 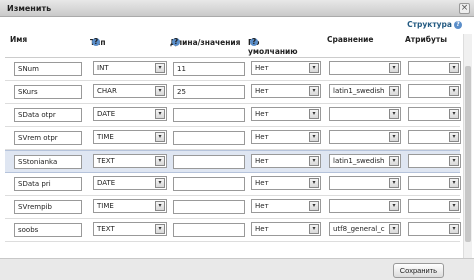 I want to click on structure-link: Структура?, so click(x=434, y=24).